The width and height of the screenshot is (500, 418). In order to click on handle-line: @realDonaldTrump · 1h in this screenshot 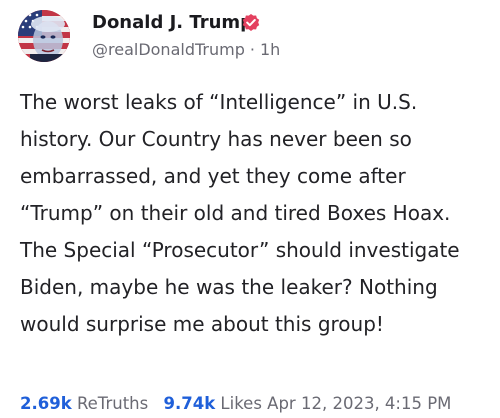, I will do `click(186, 49)`.